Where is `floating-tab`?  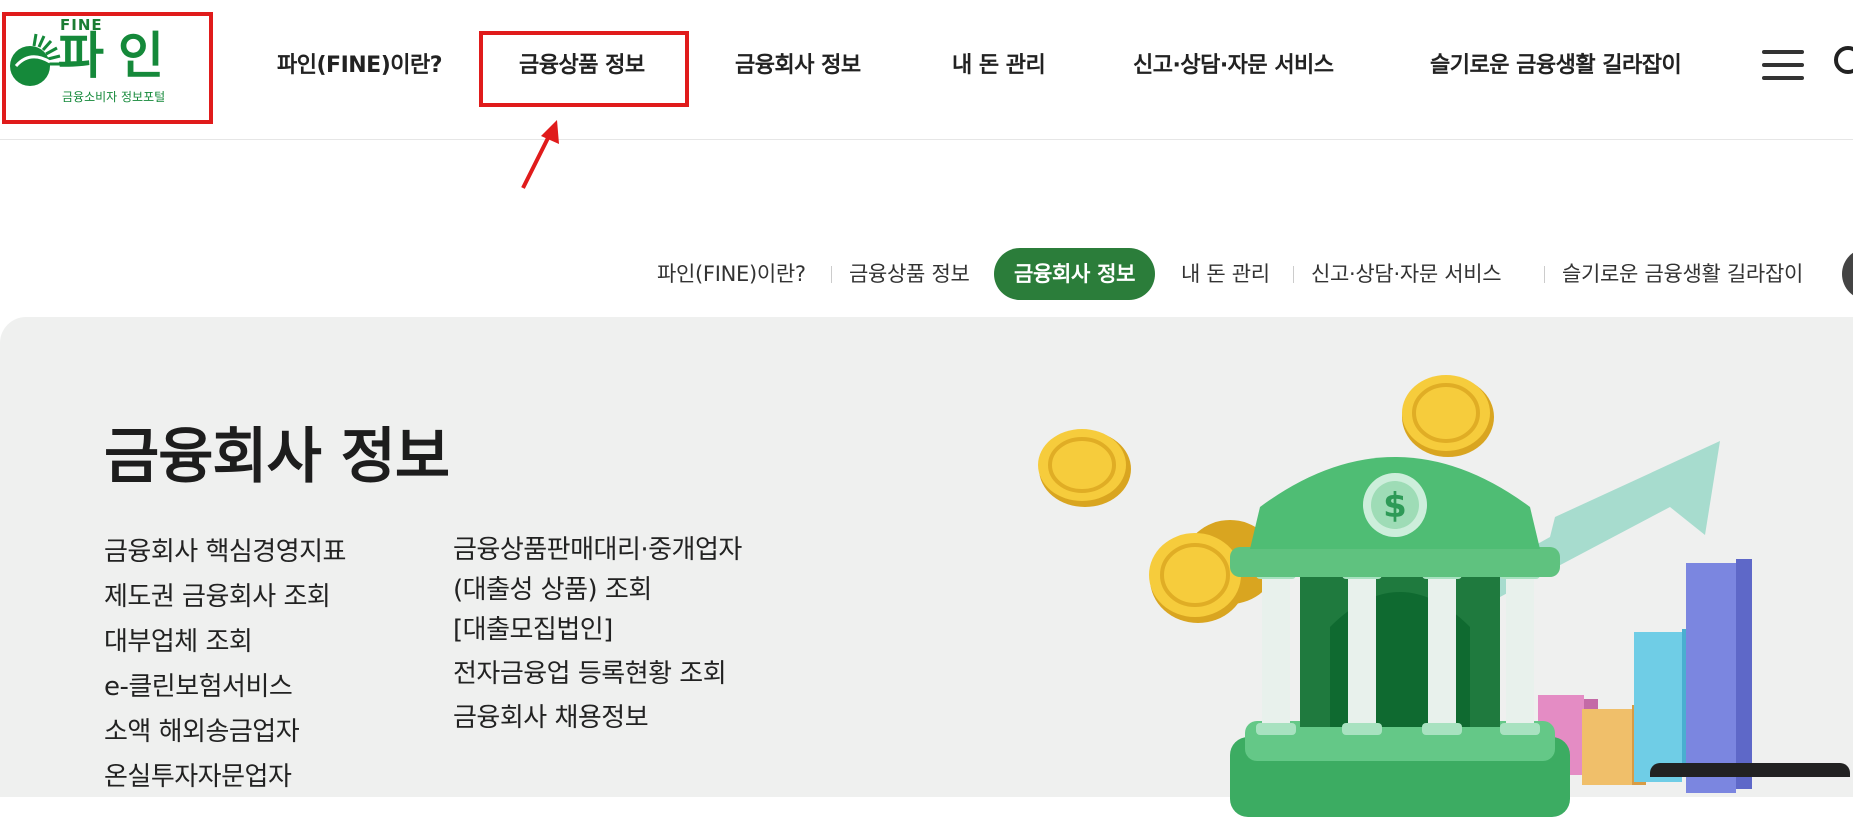
floating-tab is located at coordinates (1750, 770).